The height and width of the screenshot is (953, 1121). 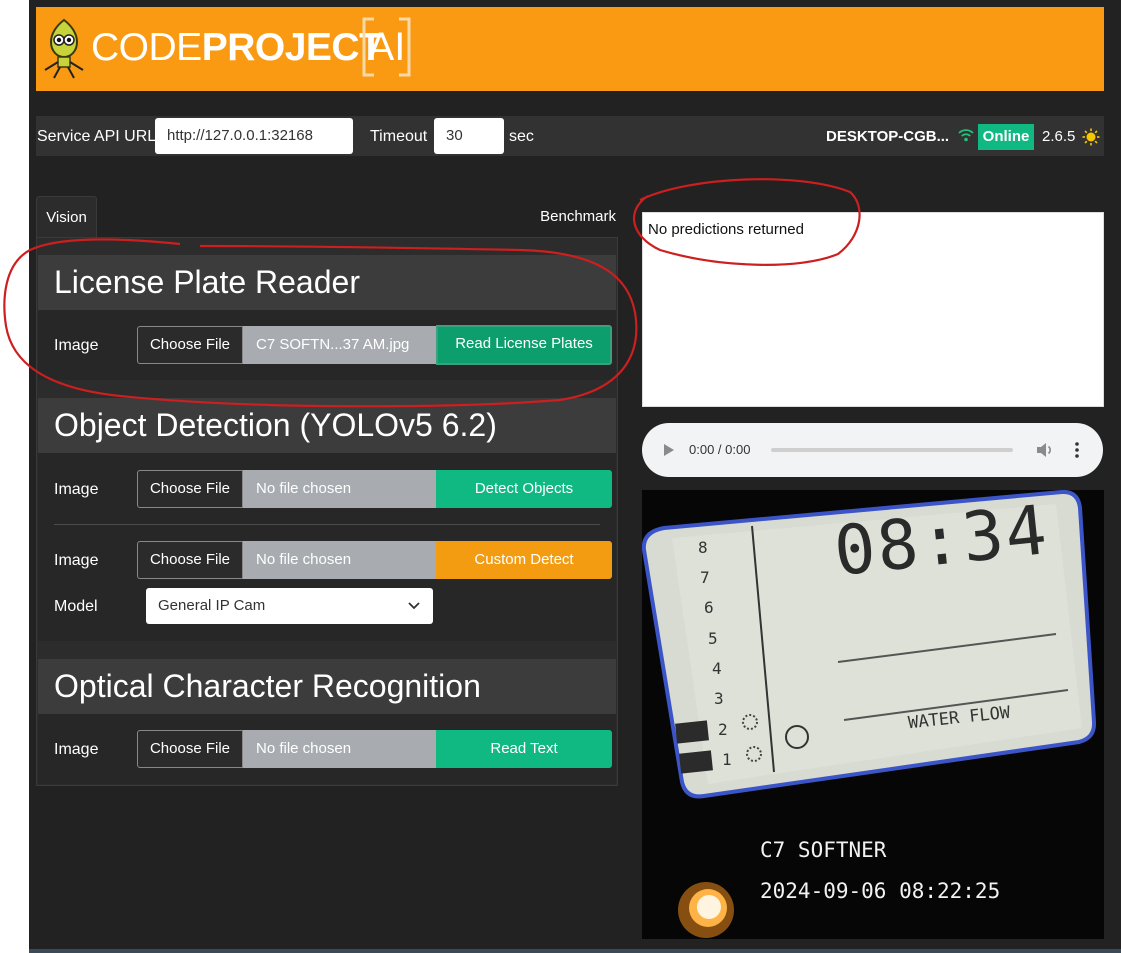 I want to click on wifi-icon, so click(x=966, y=135).